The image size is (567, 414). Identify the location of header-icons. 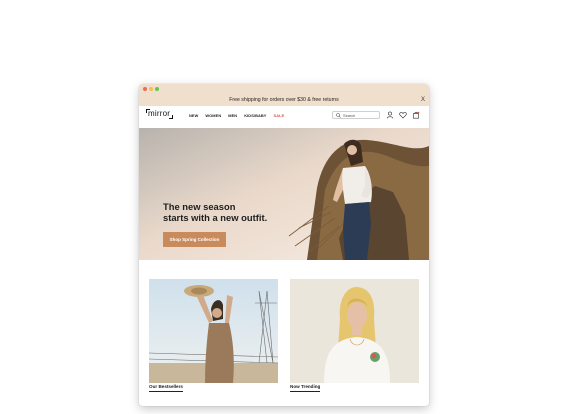
(403, 115).